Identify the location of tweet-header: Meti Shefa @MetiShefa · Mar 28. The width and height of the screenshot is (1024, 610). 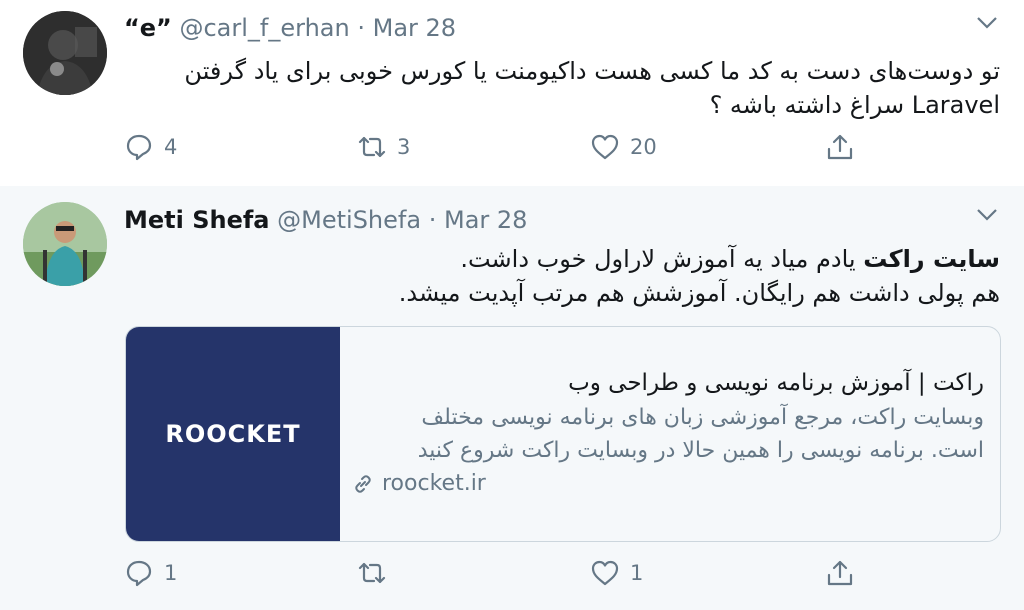
(325, 220).